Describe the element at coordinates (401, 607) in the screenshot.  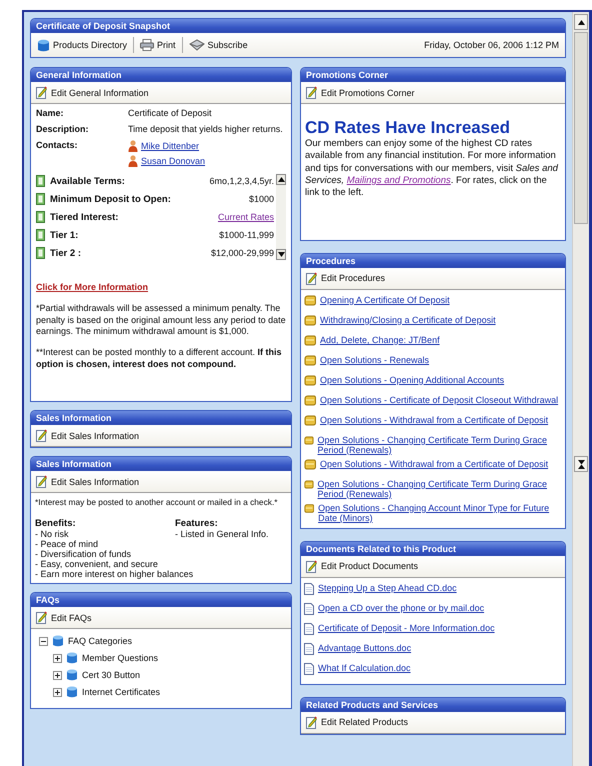
I see `document-link: Open a CD over the phone or by mail.doc` at that location.